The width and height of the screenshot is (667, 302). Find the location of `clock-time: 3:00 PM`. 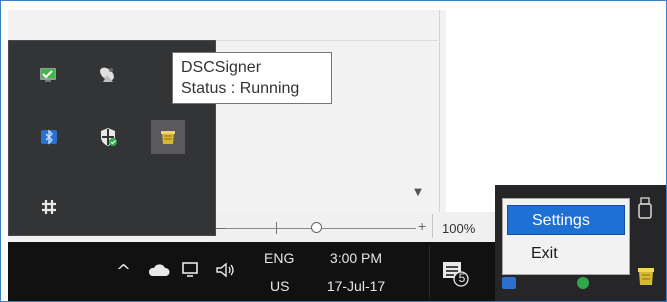

clock-time: 3:00 PM is located at coordinates (356, 258).